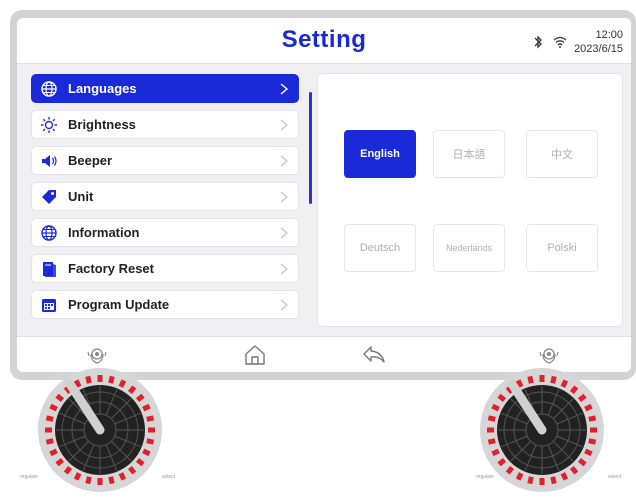 The width and height of the screenshot is (636, 502). What do you see at coordinates (102, 432) in the screenshot?
I see `left-rotary-knob` at bounding box center [102, 432].